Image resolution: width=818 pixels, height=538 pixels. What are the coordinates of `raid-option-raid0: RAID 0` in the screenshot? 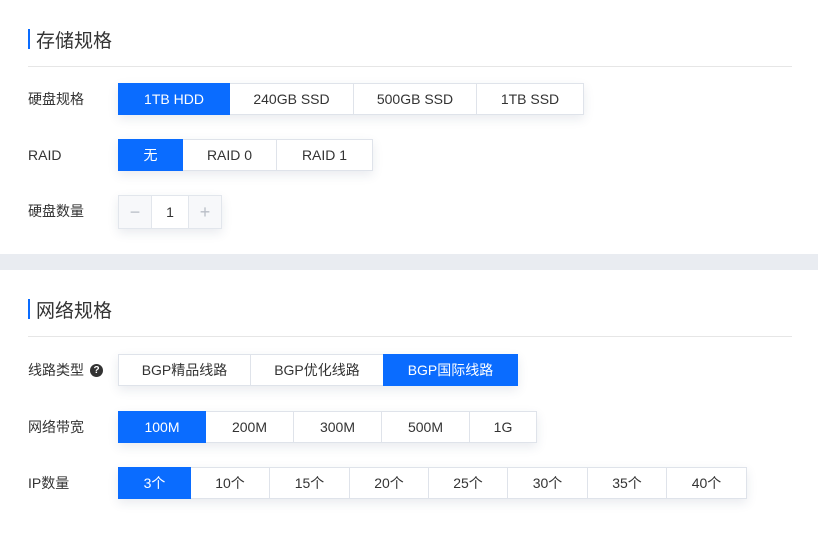 It's located at (229, 155).